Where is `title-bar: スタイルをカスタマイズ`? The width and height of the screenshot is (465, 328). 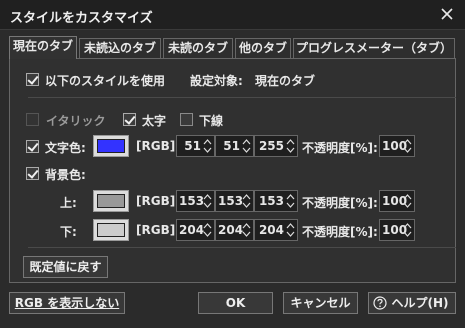
title-bar: スタイルをカスタマイズ is located at coordinates (232, 15).